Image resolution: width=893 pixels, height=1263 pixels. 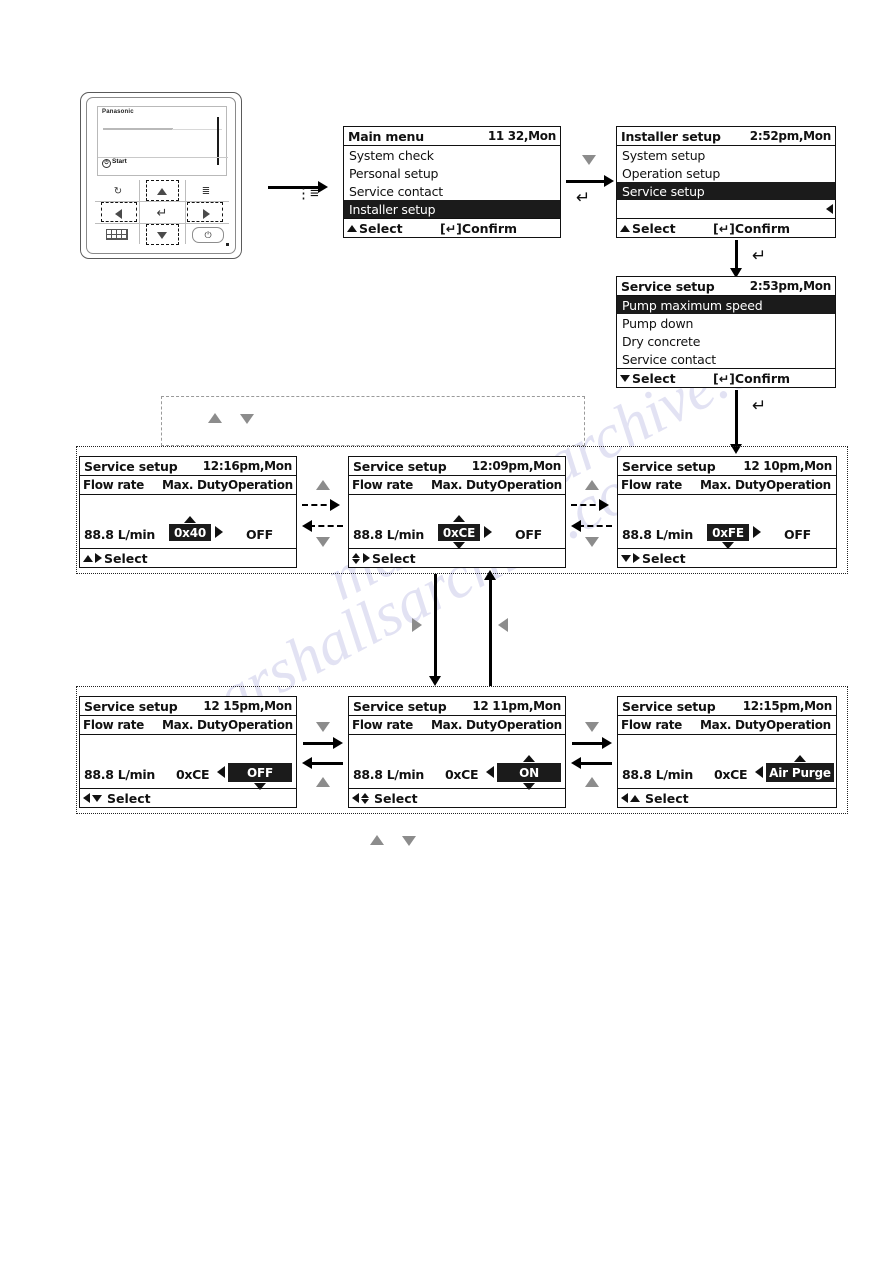 What do you see at coordinates (307, 526) in the screenshot?
I see `duty-conn1-head-left` at bounding box center [307, 526].